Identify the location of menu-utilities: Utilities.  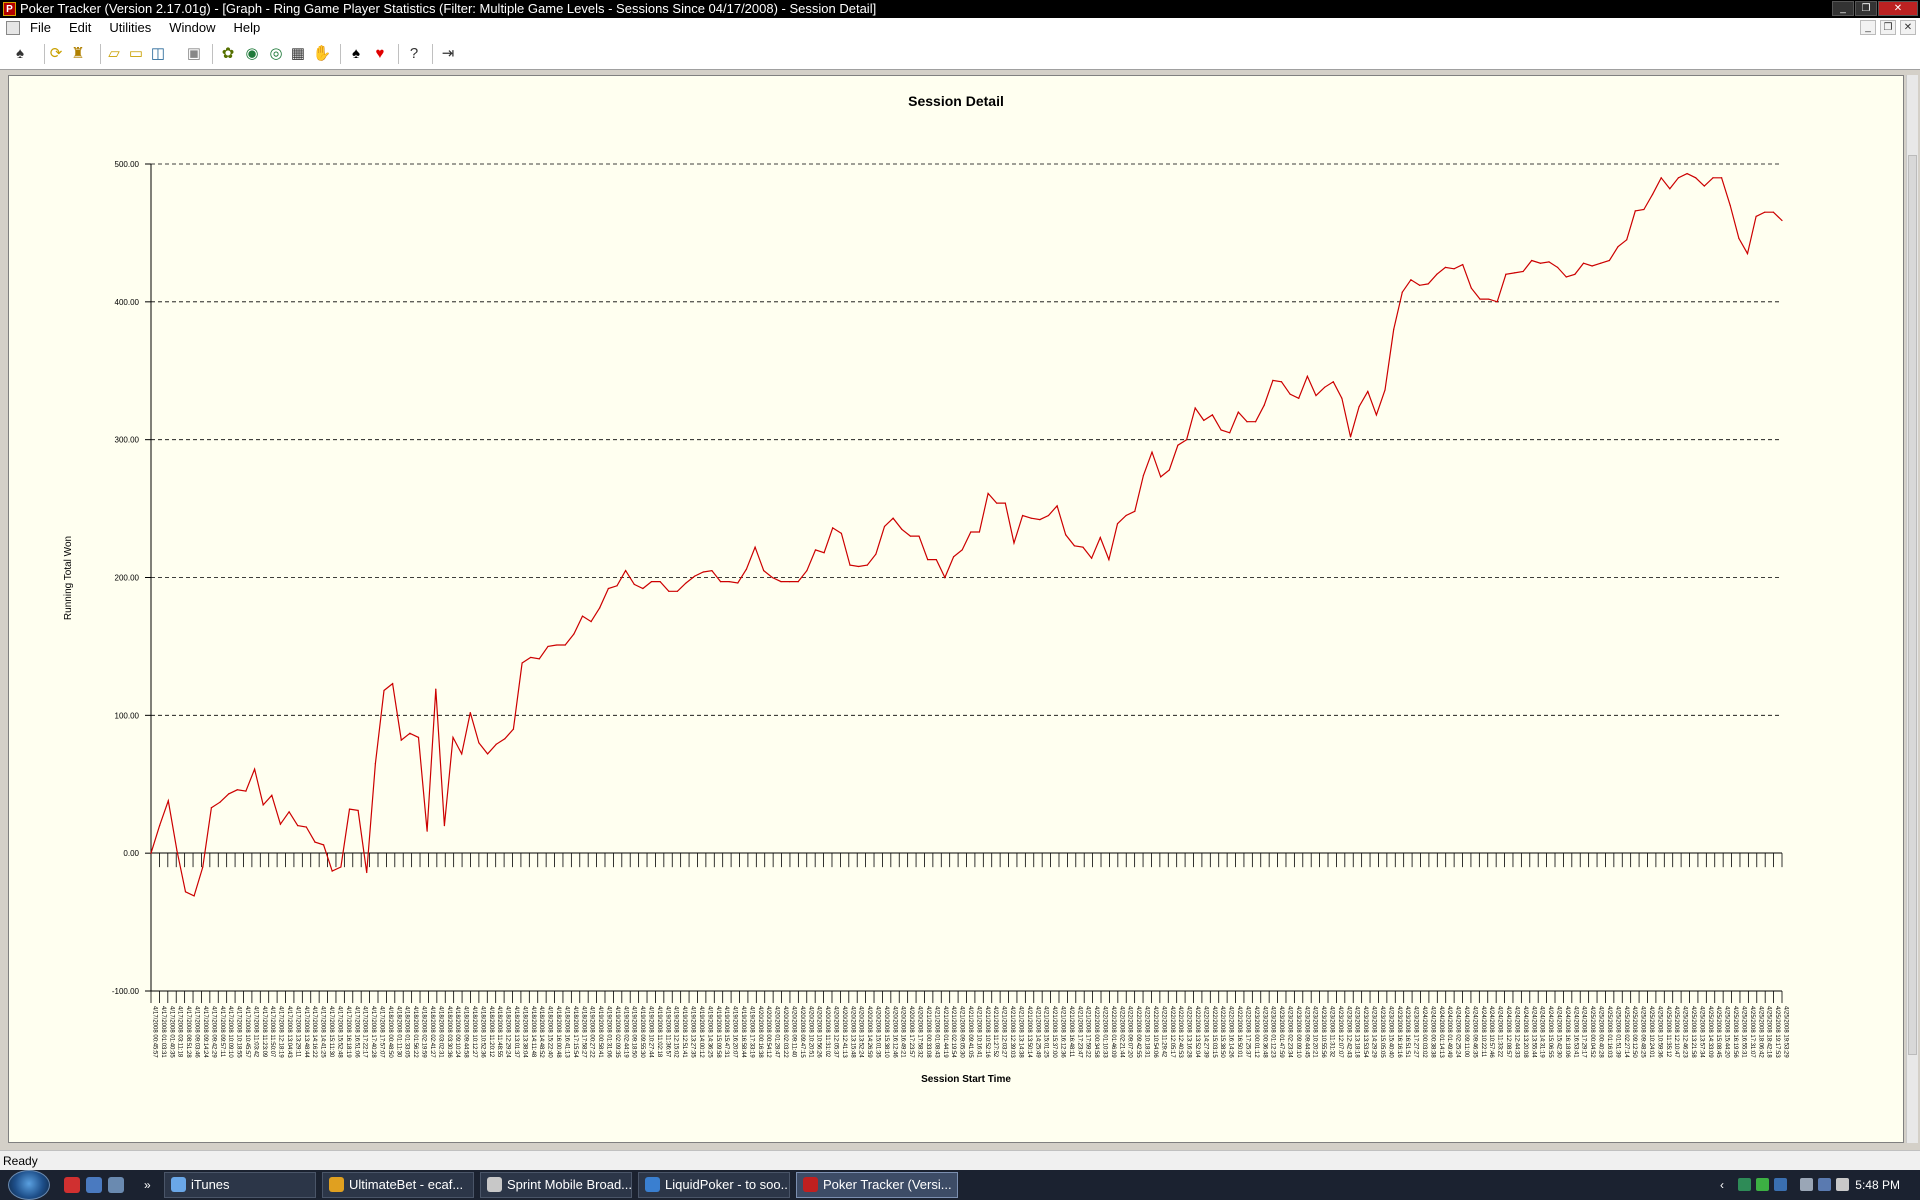
(130, 28).